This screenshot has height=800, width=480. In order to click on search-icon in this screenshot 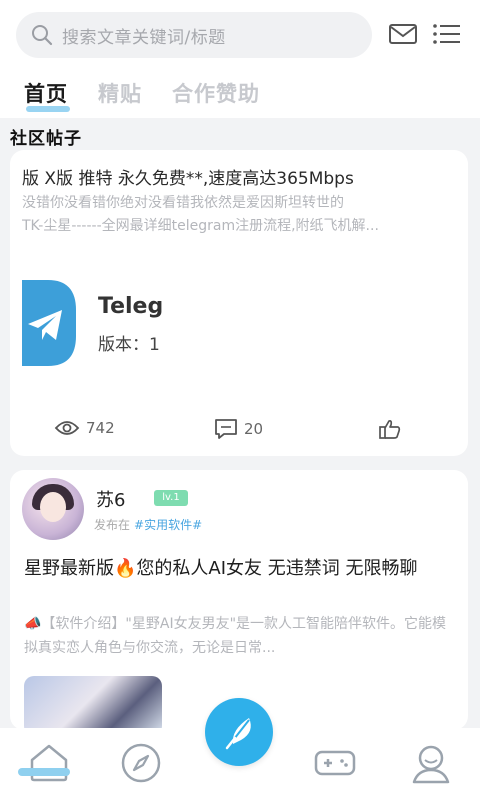, I will do `click(42, 35)`.